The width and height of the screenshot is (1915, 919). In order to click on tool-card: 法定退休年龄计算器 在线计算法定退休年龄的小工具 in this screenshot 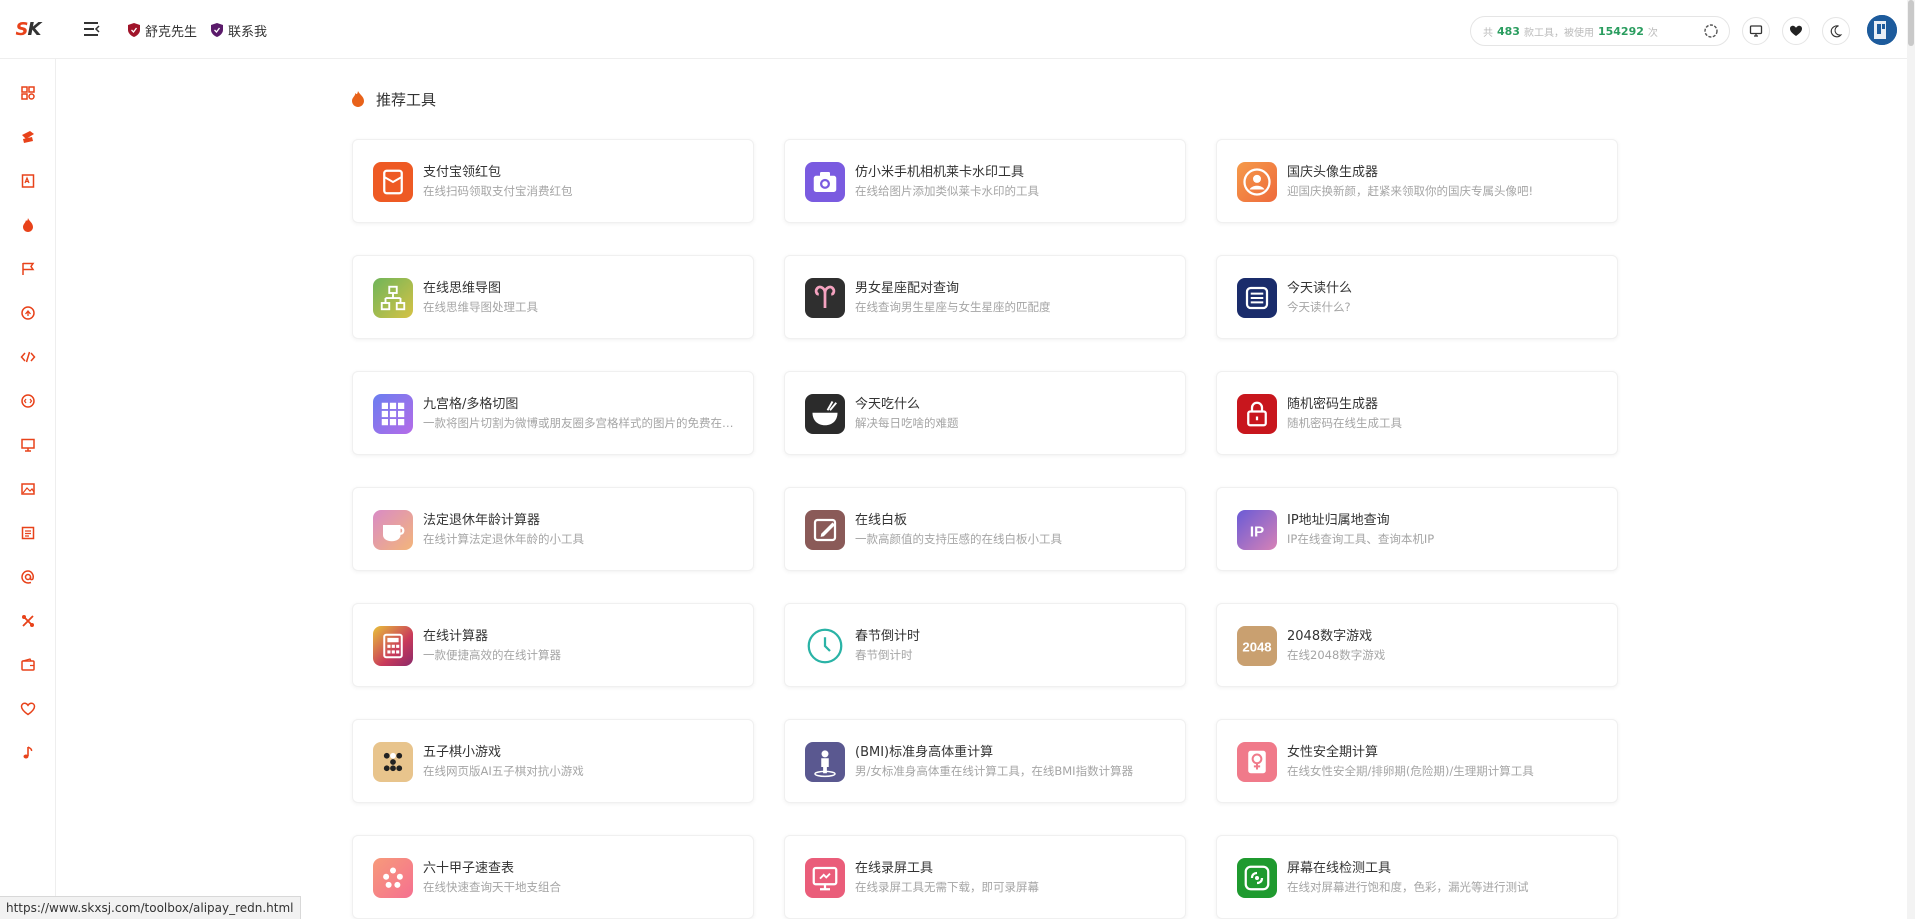, I will do `click(553, 529)`.